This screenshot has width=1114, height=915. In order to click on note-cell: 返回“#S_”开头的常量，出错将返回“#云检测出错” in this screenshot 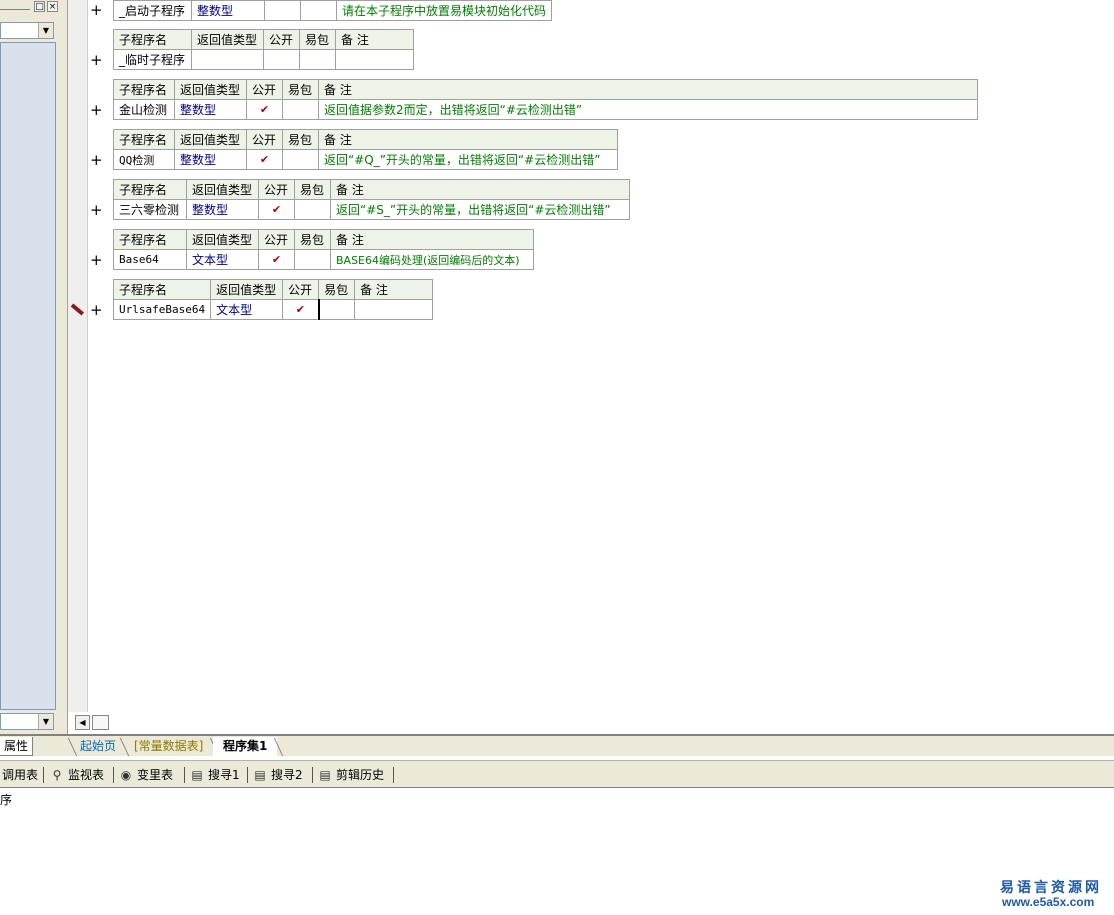, I will do `click(480, 209)`.